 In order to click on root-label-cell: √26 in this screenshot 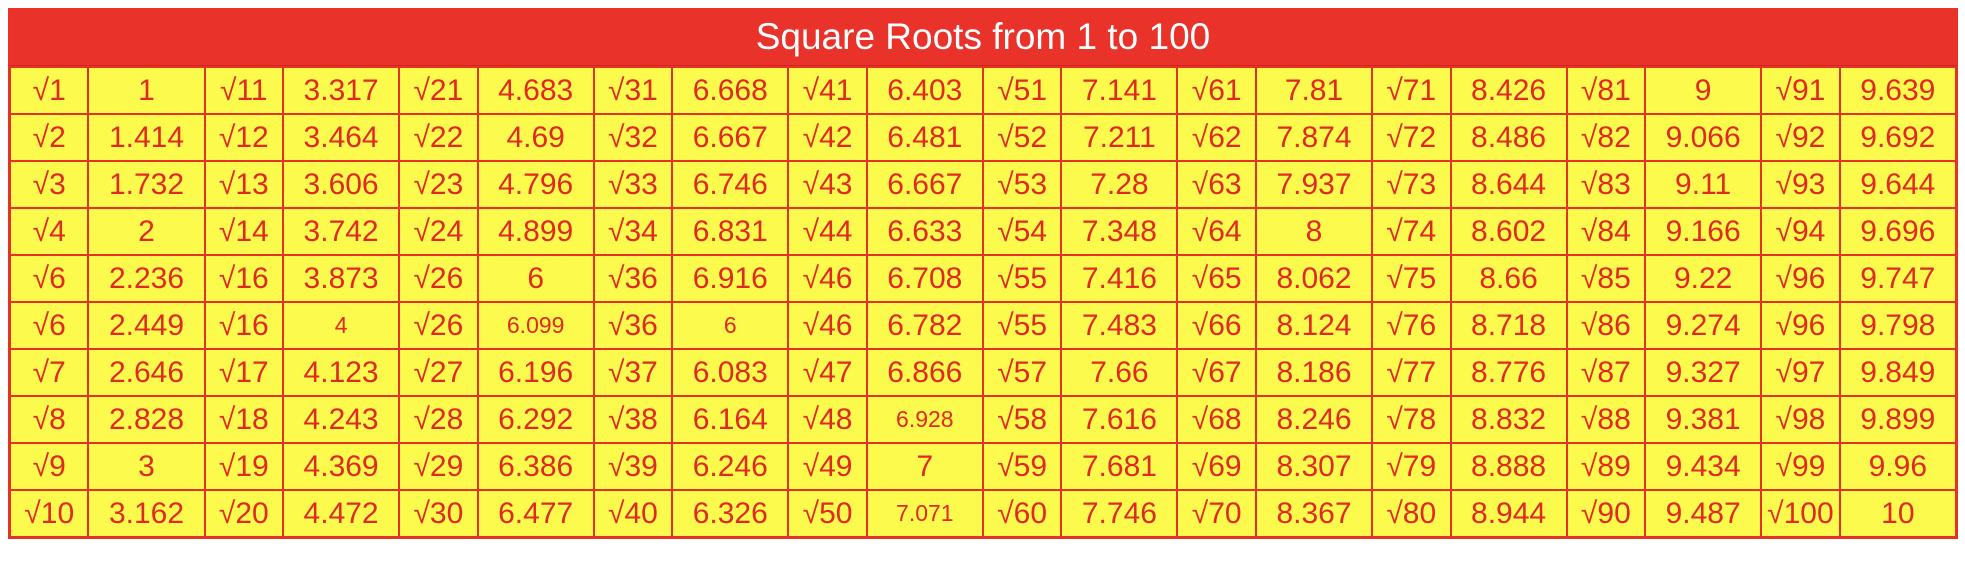, I will do `click(438, 278)`.